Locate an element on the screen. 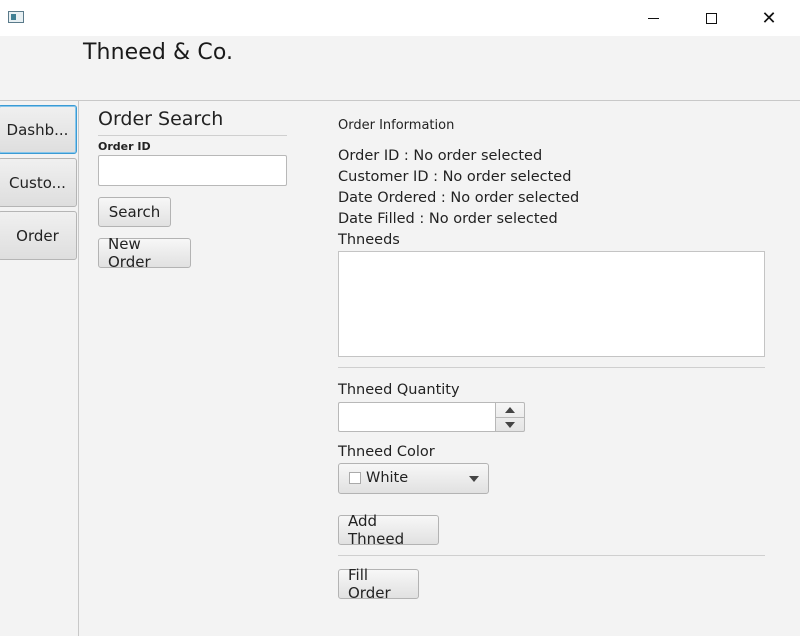  date-ordered-value: Date Ordered : No order selected is located at coordinates (459, 198).